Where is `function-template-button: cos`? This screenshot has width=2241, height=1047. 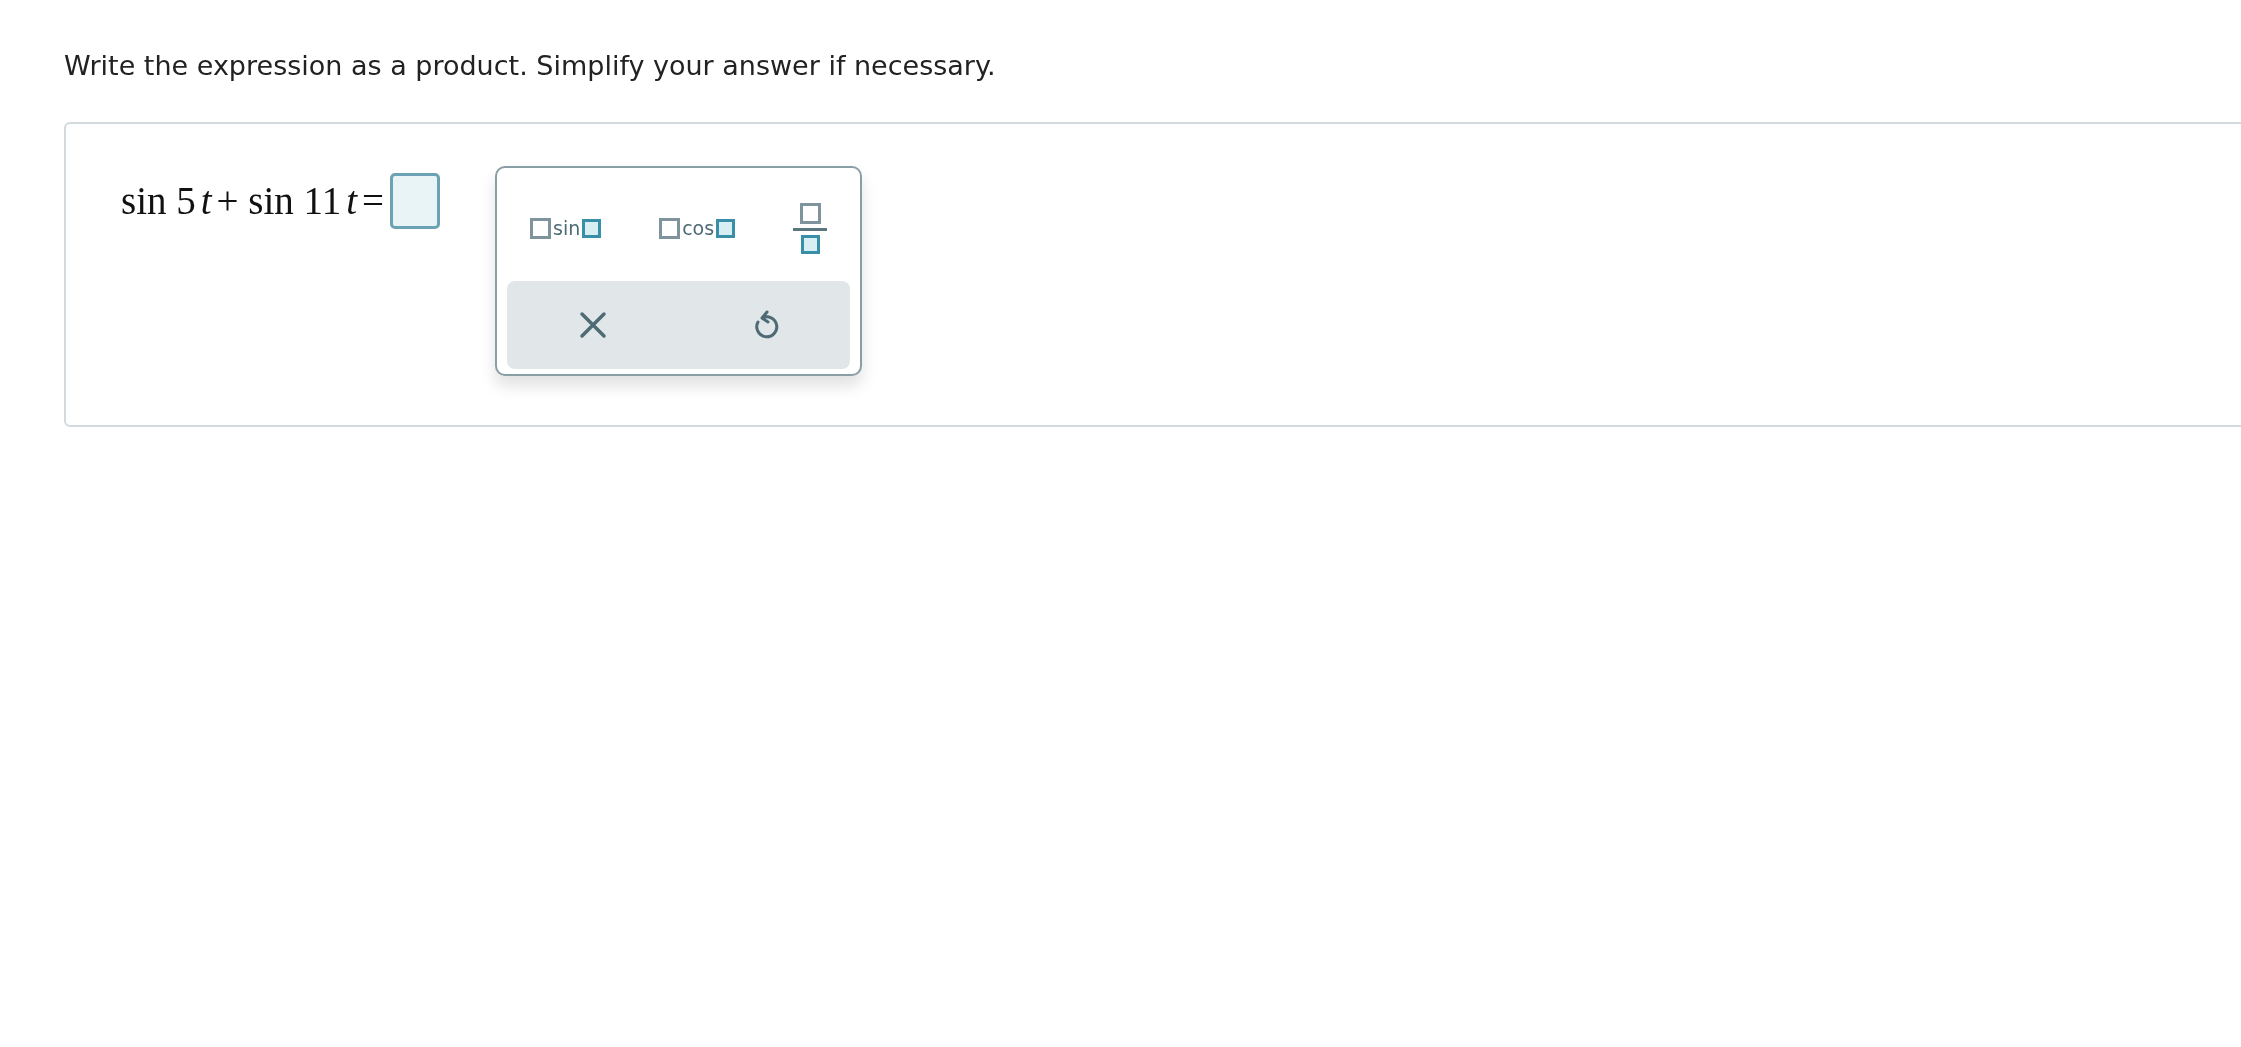
function-template-button: cos is located at coordinates (697, 228).